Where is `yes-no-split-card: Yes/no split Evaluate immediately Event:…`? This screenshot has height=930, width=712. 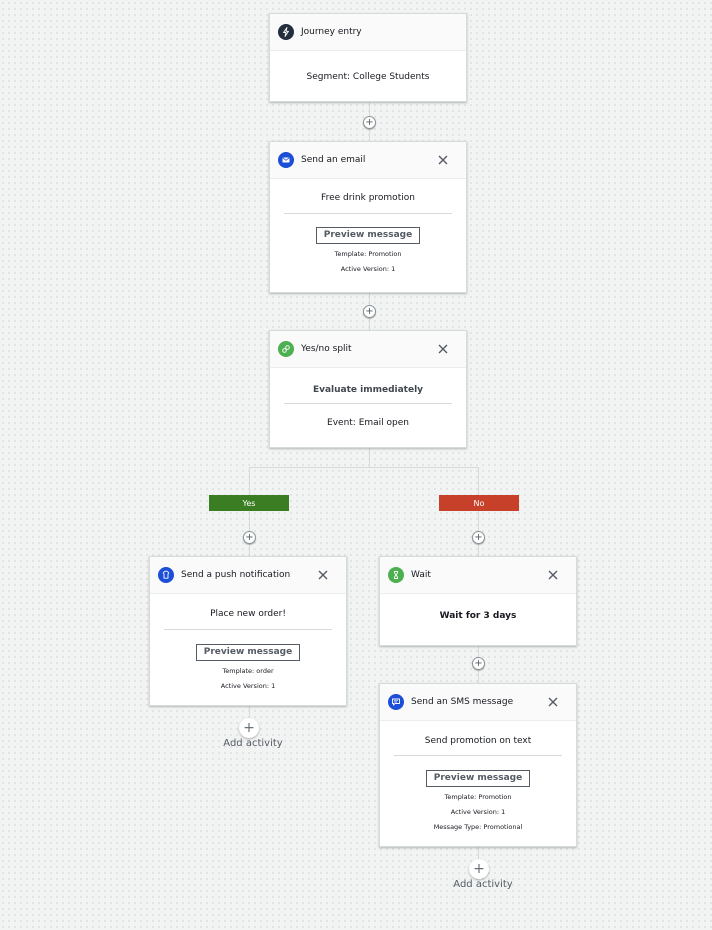
yes-no-split-card: Yes/no split Evaluate immediately Event:… is located at coordinates (368, 389).